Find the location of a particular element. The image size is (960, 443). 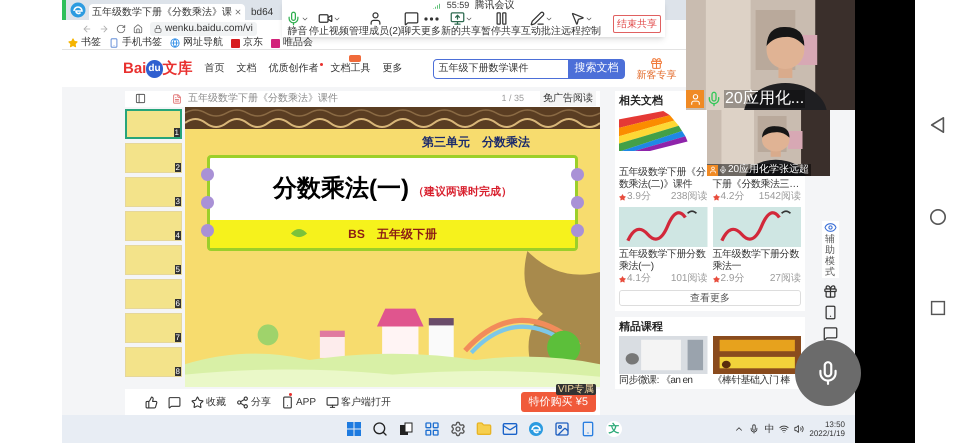

page-number: 7 is located at coordinates (177, 337).